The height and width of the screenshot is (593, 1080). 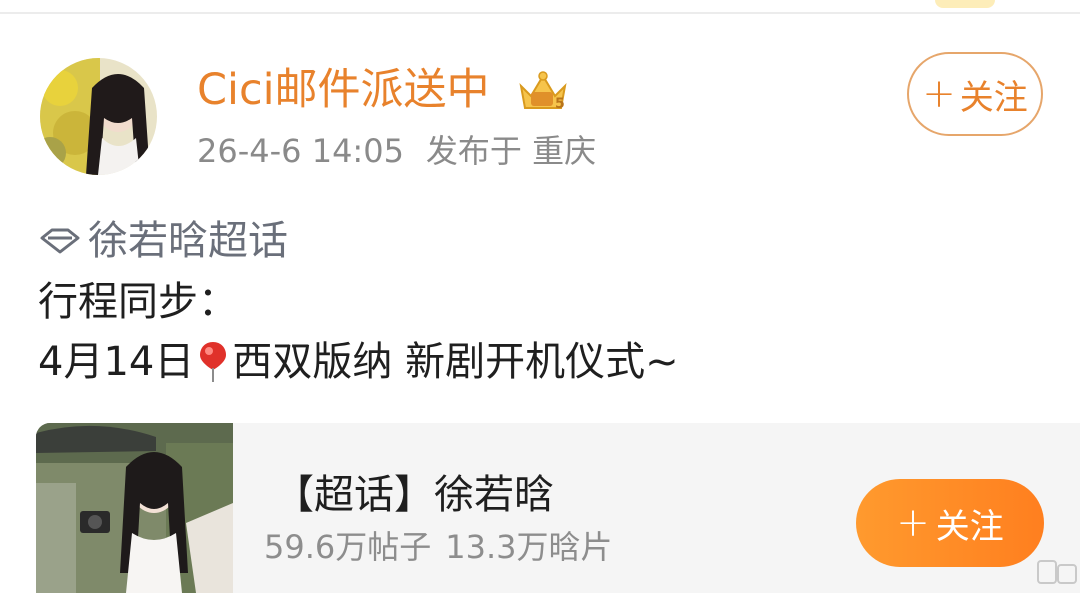 I want to click on diamond-icon, so click(x=60, y=241).